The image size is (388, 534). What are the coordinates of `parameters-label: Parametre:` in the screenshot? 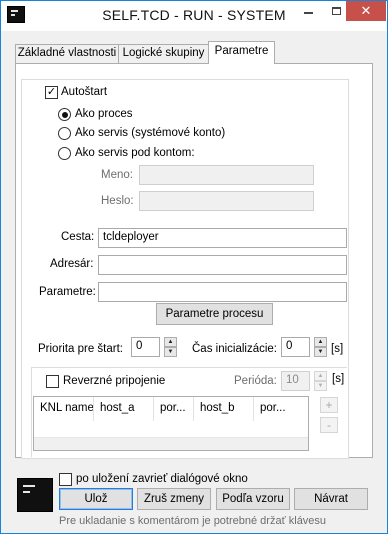 It's located at (67, 292).